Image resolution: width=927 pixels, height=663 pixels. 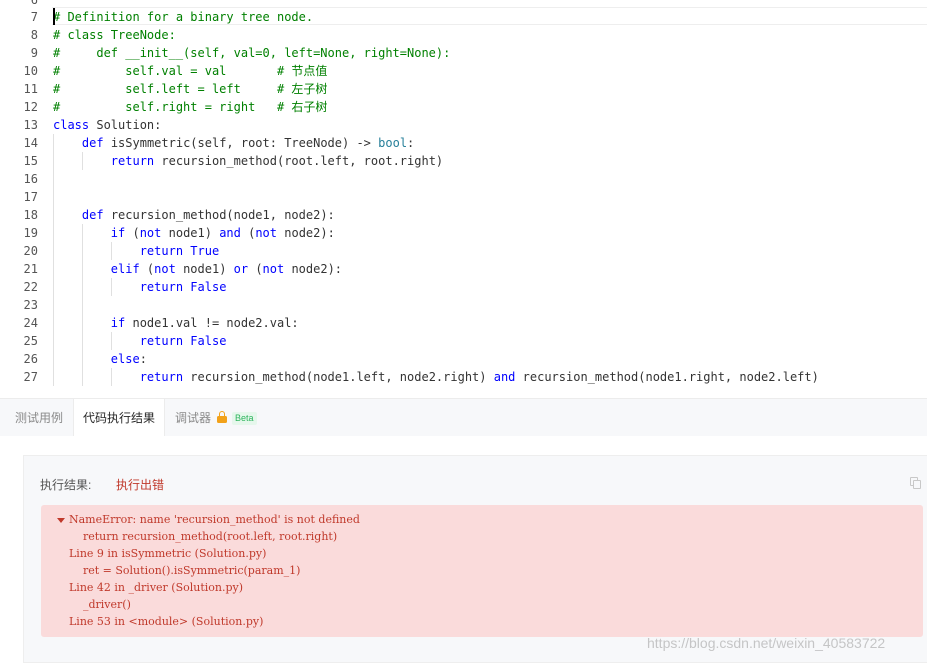 I want to click on line-number: 24, so click(x=30, y=323).